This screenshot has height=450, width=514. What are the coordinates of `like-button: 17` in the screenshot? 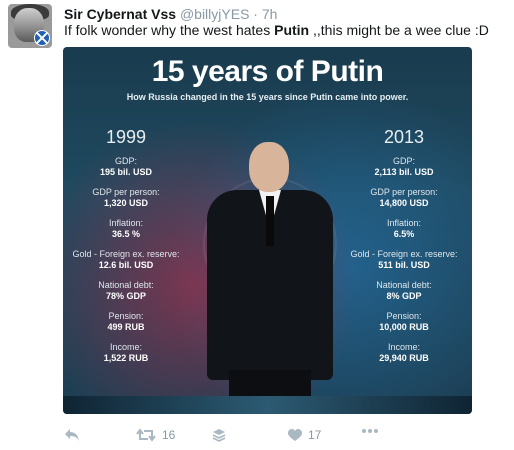 It's located at (304, 435).